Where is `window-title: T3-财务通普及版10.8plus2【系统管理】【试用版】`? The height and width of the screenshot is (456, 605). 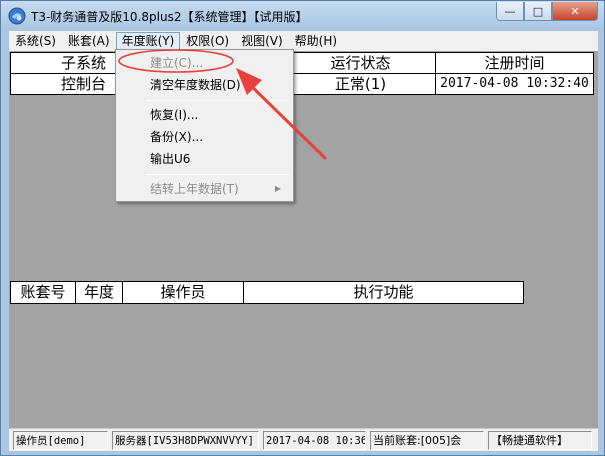
window-title: T3-财务通普及版10.8plus2【系统管理】【试用版】 is located at coordinates (169, 17).